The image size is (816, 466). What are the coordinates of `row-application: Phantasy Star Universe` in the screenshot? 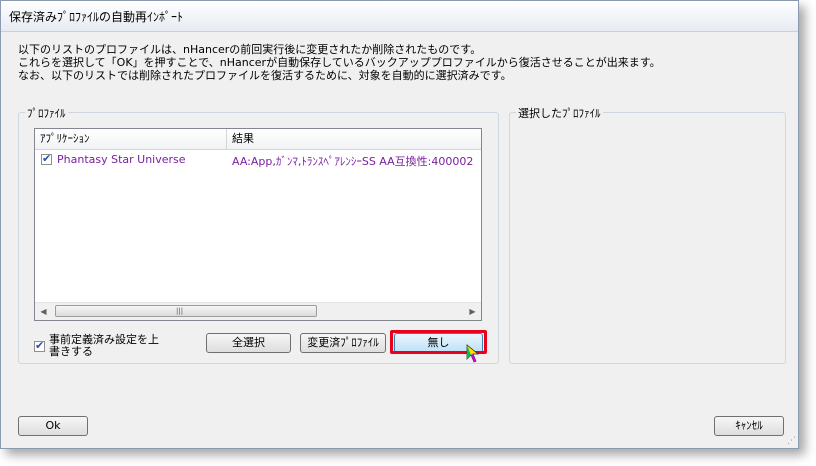 It's located at (121, 159).